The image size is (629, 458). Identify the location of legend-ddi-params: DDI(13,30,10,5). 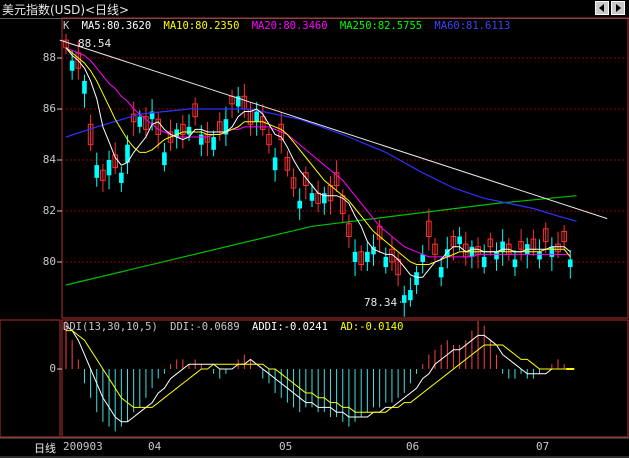
(110, 327).